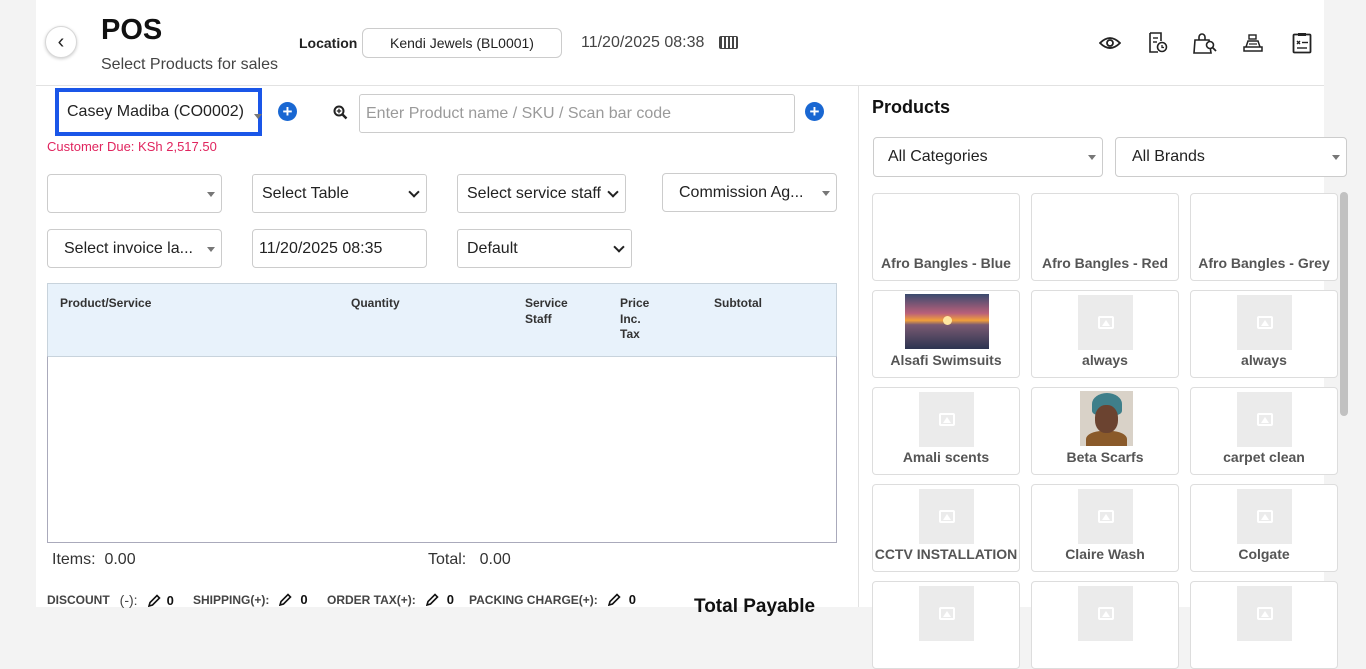 The width and height of the screenshot is (1366, 669). I want to click on add-customer-button: +, so click(287, 111).